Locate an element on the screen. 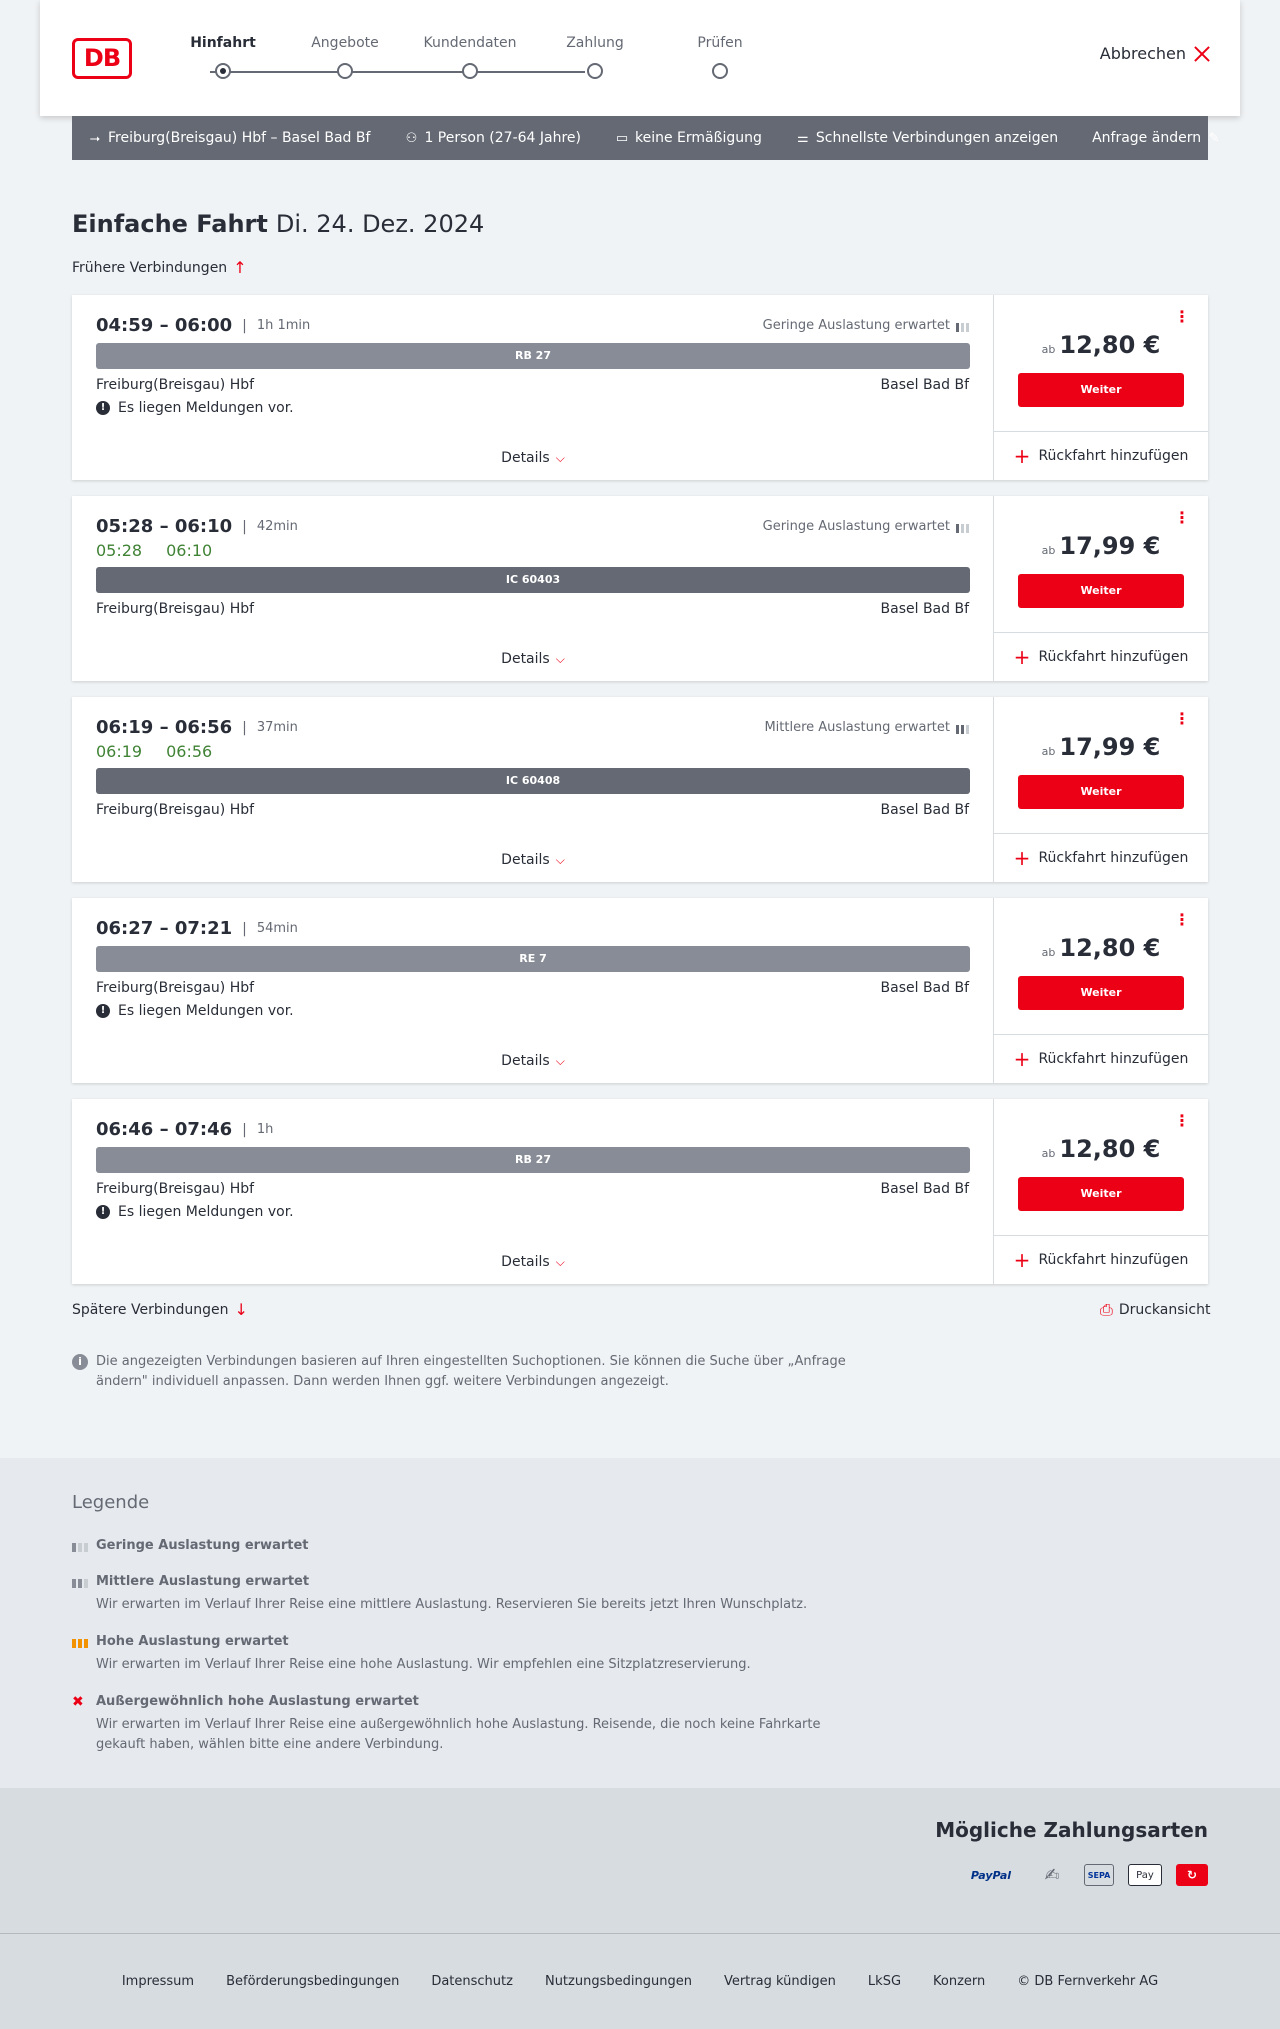  message-text: Es liegen Meldungen vor. is located at coordinates (206, 1011).